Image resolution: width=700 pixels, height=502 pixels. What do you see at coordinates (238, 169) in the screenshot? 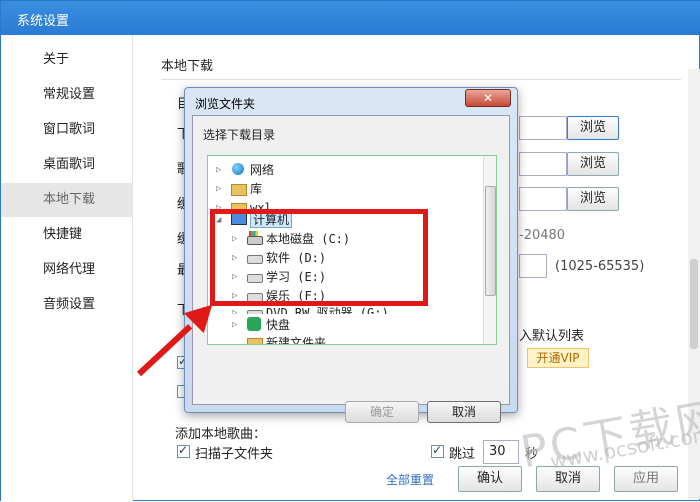
I see `network-icon` at bounding box center [238, 169].